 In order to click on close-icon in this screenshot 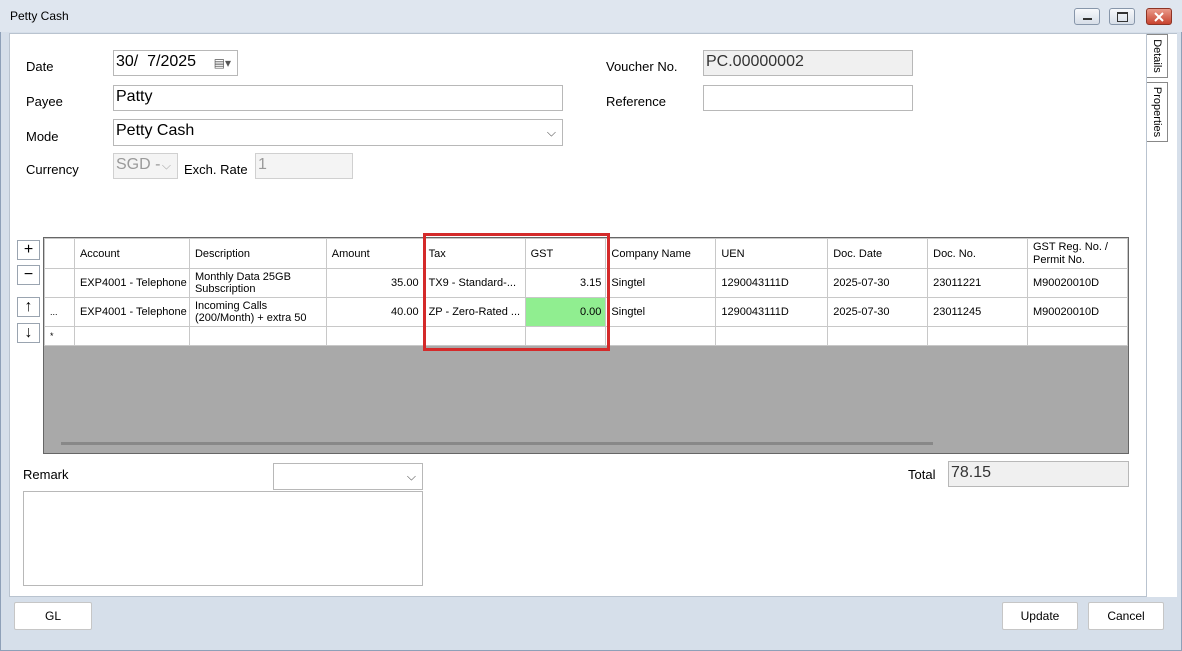, I will do `click(1159, 16)`.